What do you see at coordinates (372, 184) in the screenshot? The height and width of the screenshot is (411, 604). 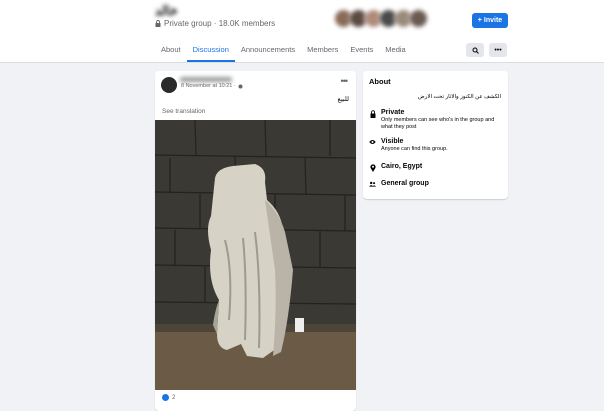 I see `people-icon` at bounding box center [372, 184].